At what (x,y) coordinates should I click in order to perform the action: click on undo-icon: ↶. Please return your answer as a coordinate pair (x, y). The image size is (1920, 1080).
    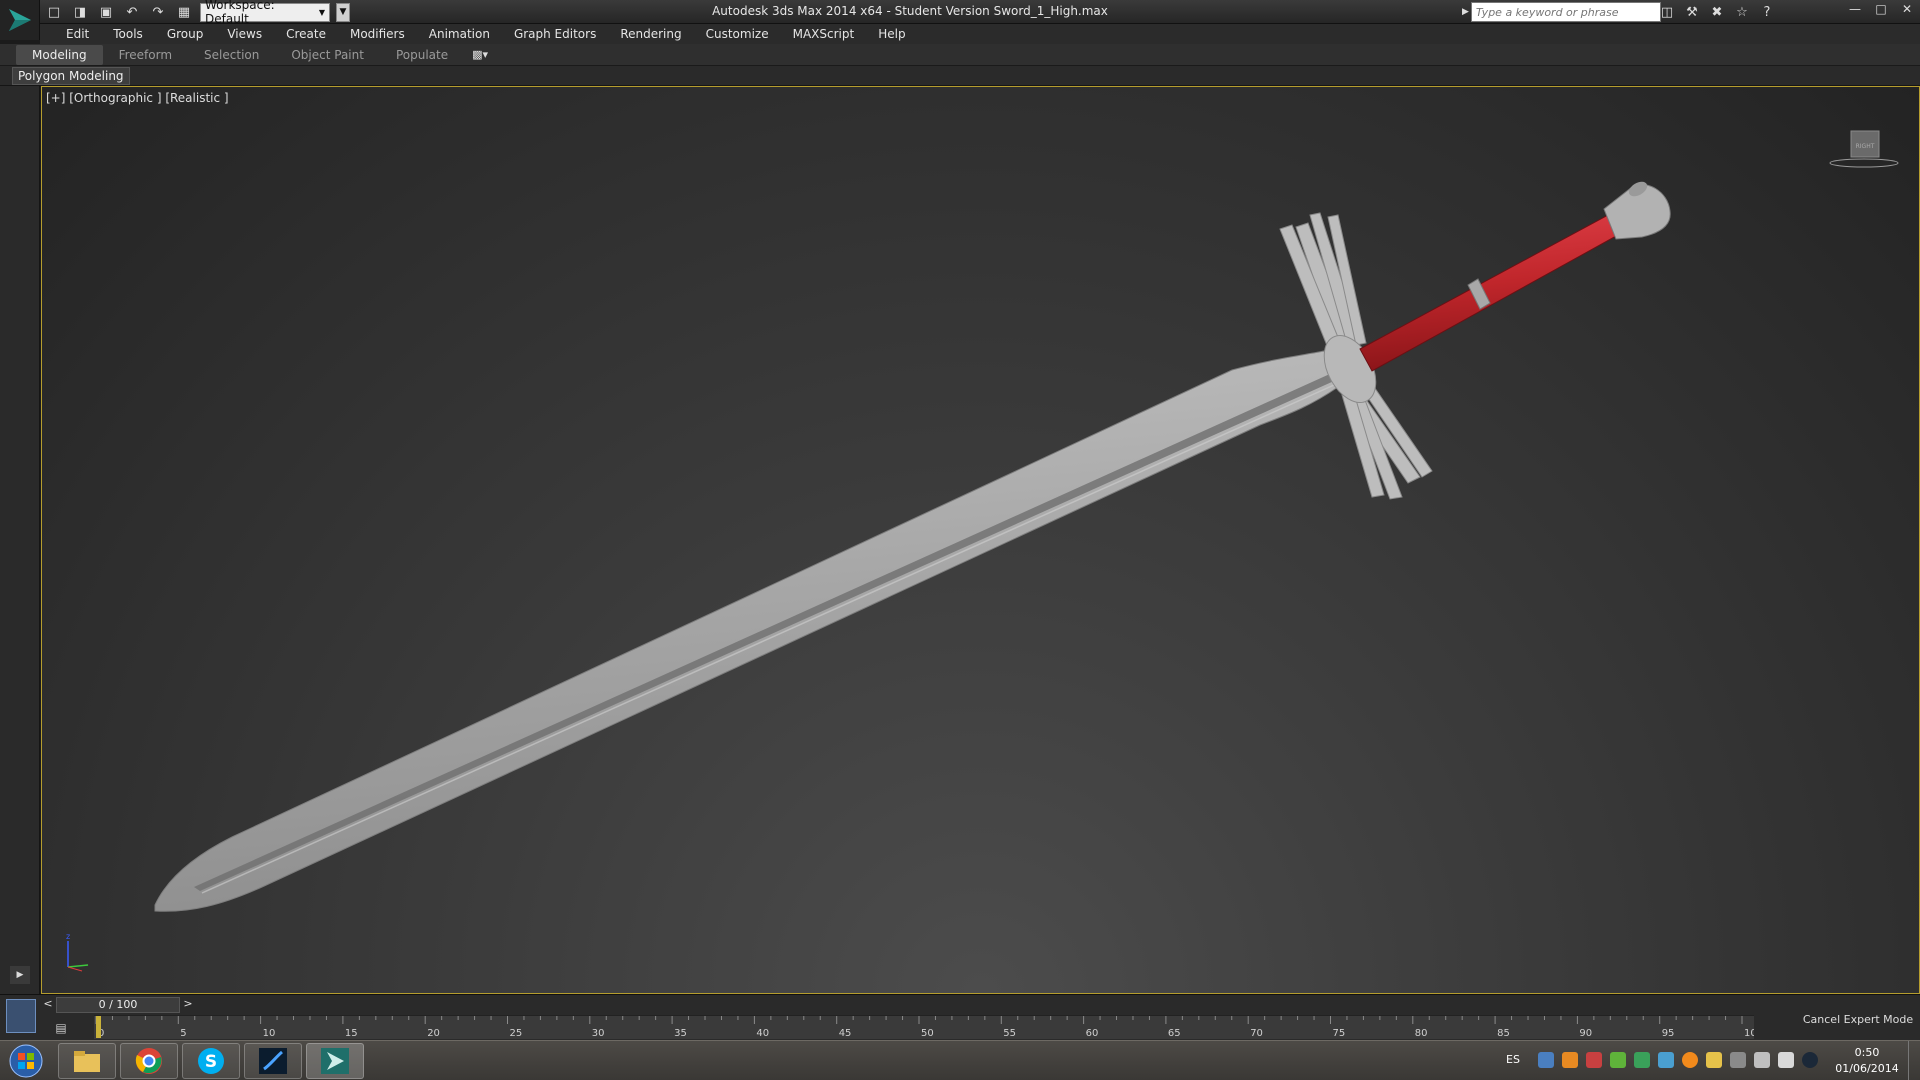
    Looking at the image, I should click on (132, 12).